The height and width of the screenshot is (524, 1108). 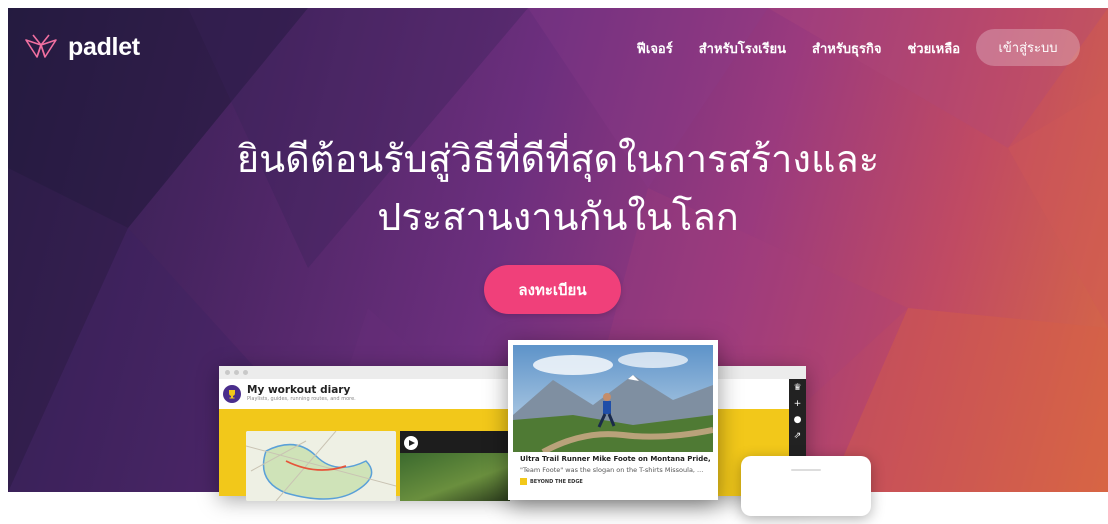 What do you see at coordinates (806, 470) in the screenshot?
I see `phone-speaker` at bounding box center [806, 470].